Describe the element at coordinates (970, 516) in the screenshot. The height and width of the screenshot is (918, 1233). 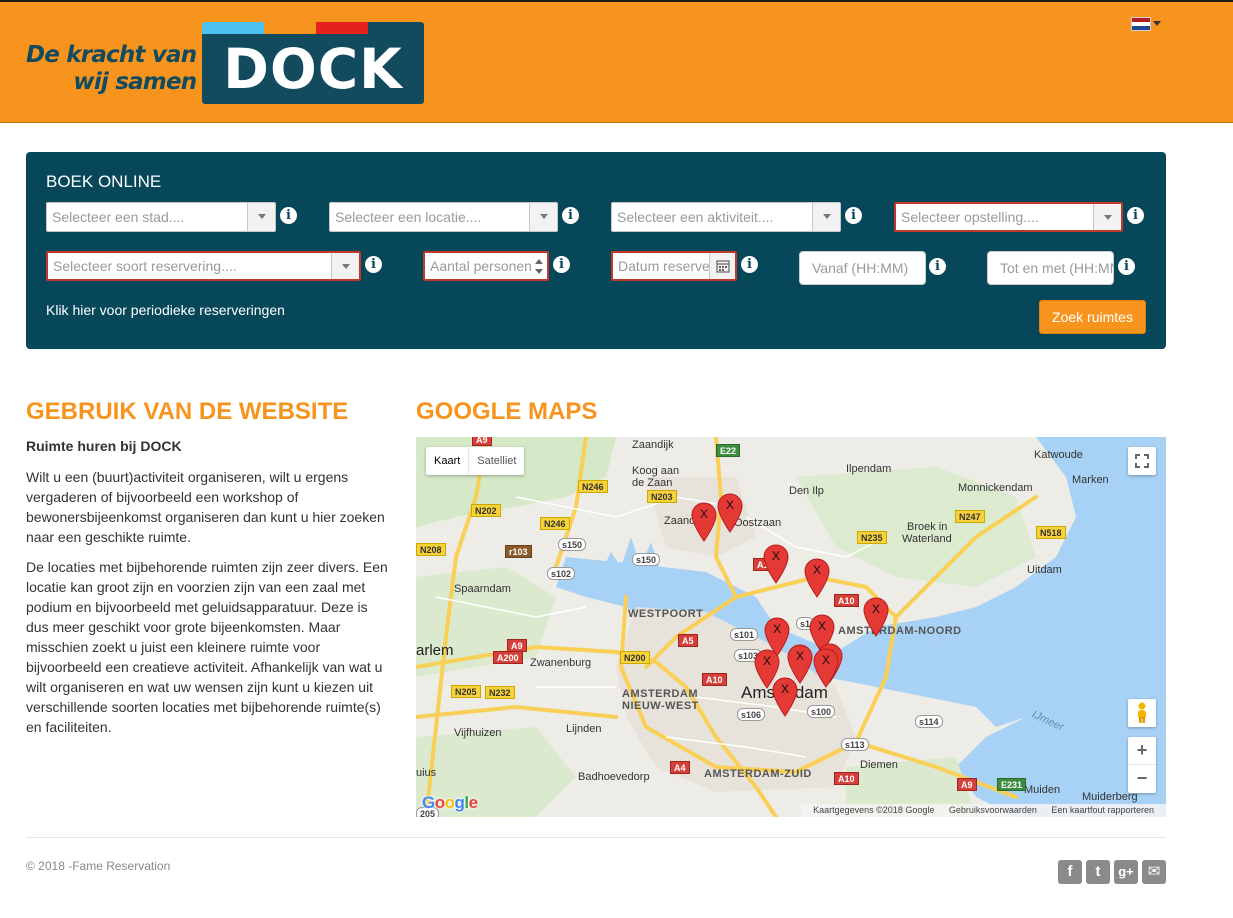
I see `road-shield: N247` at that location.